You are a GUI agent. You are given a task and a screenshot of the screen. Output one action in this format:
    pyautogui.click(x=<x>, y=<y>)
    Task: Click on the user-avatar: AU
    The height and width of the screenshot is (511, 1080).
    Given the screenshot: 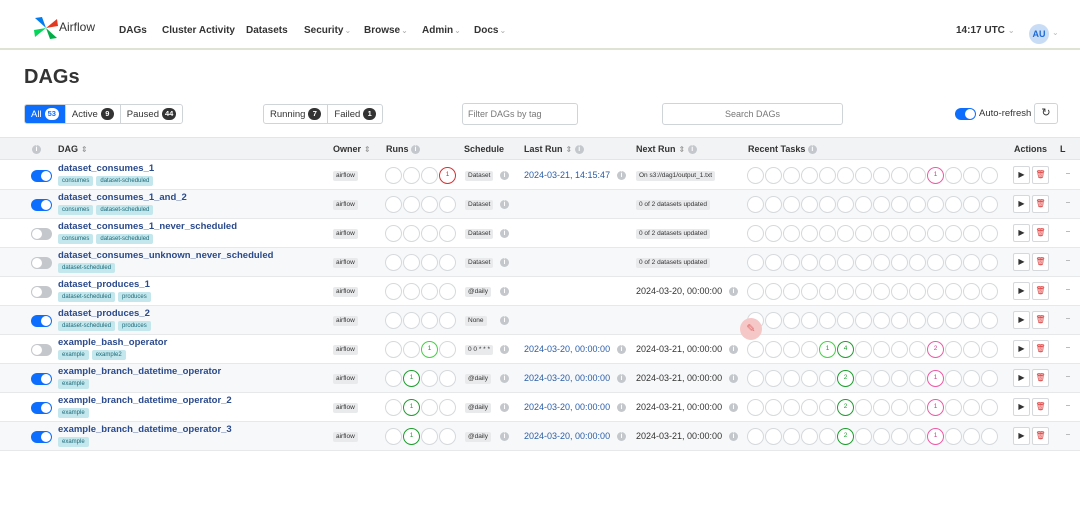 What is the action you would take?
    pyautogui.click(x=1039, y=34)
    